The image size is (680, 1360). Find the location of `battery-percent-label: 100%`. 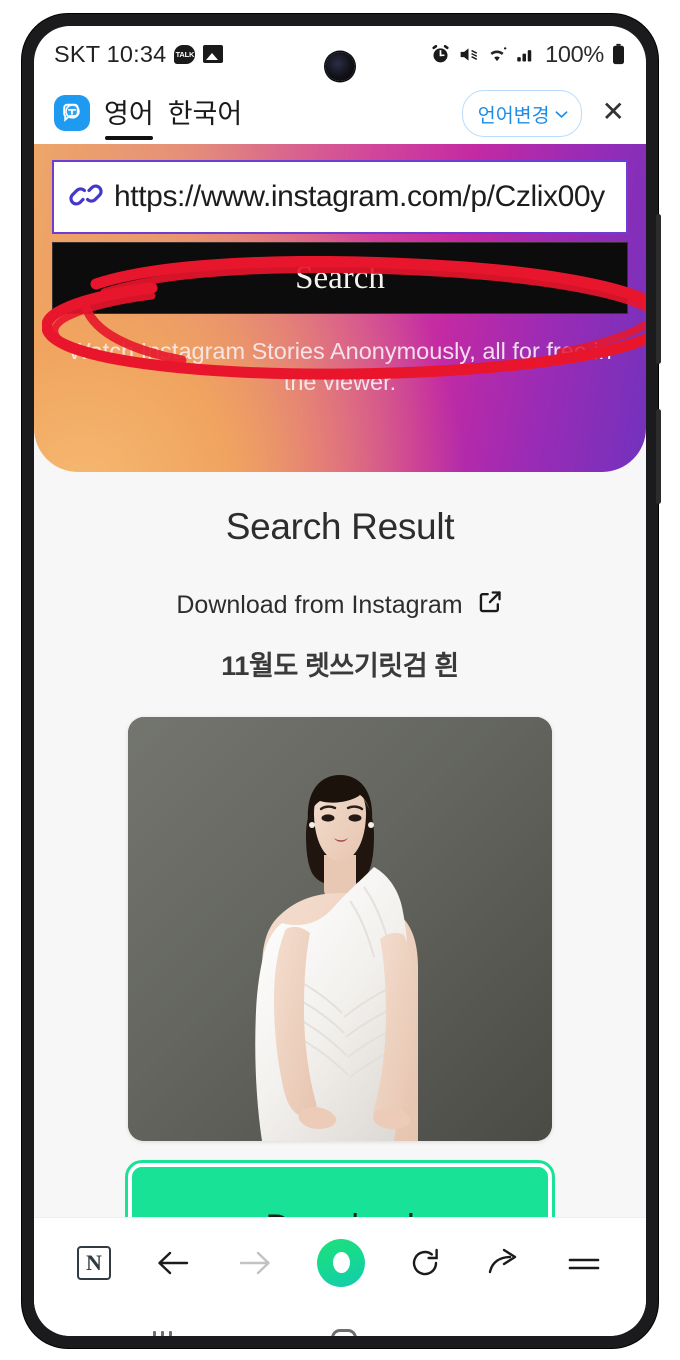

battery-percent-label: 100% is located at coordinates (574, 53).